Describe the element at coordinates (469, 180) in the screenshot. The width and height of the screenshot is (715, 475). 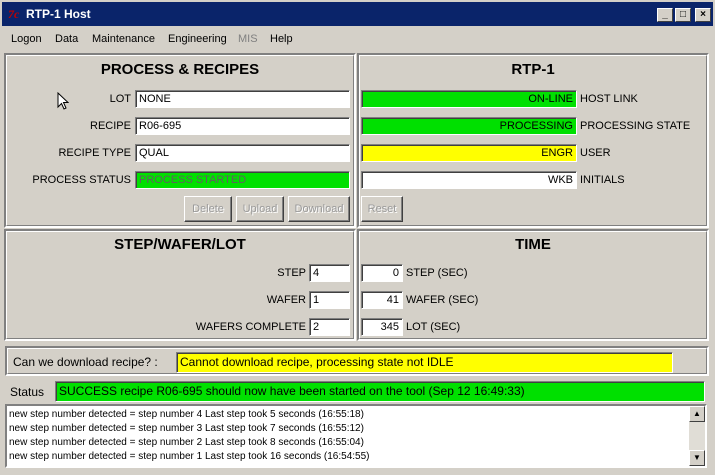
I see `initials-field: WKB` at that location.